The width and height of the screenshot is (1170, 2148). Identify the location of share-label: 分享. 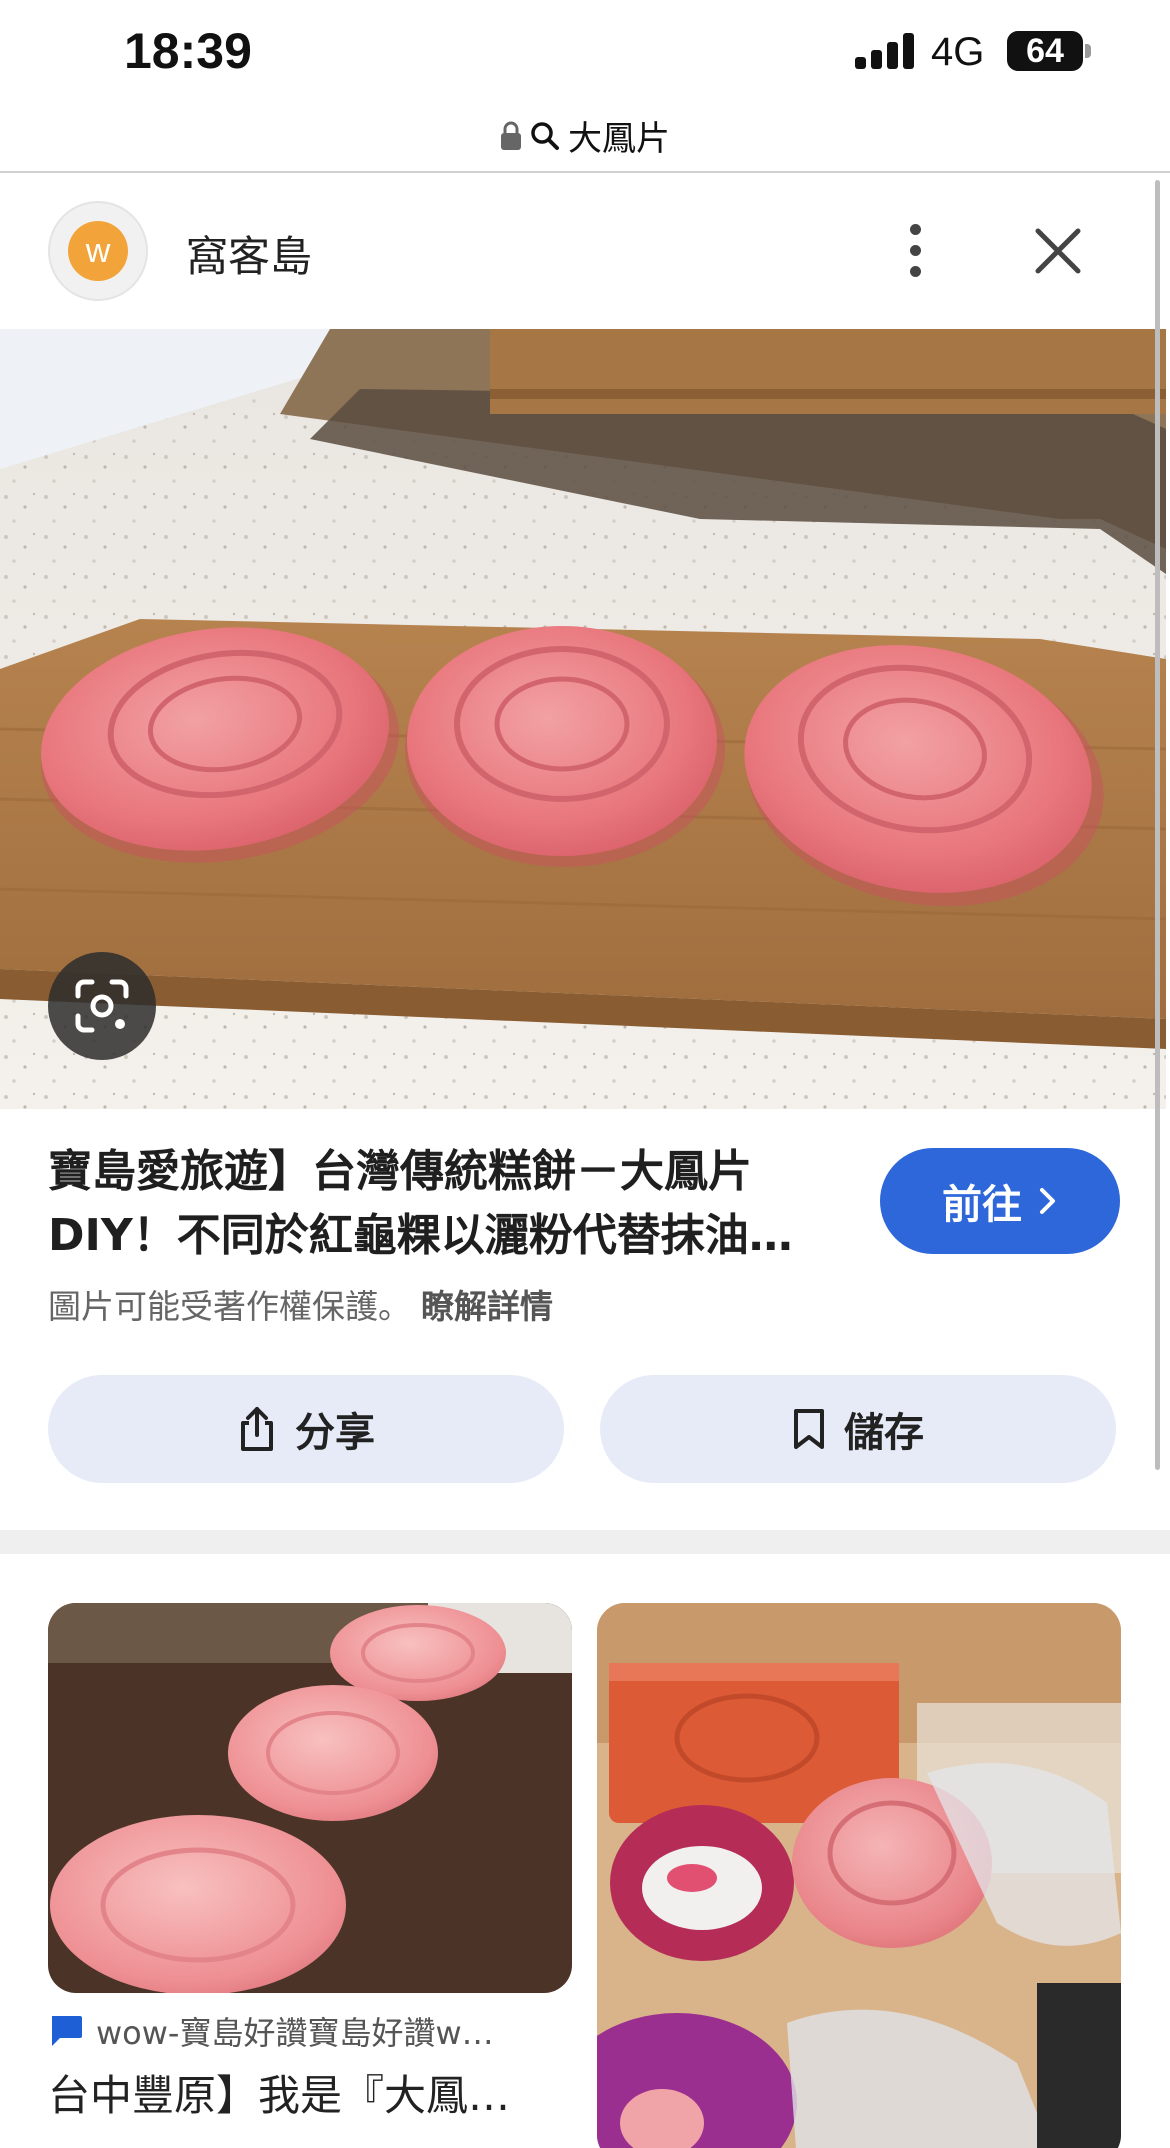
(335, 1433).